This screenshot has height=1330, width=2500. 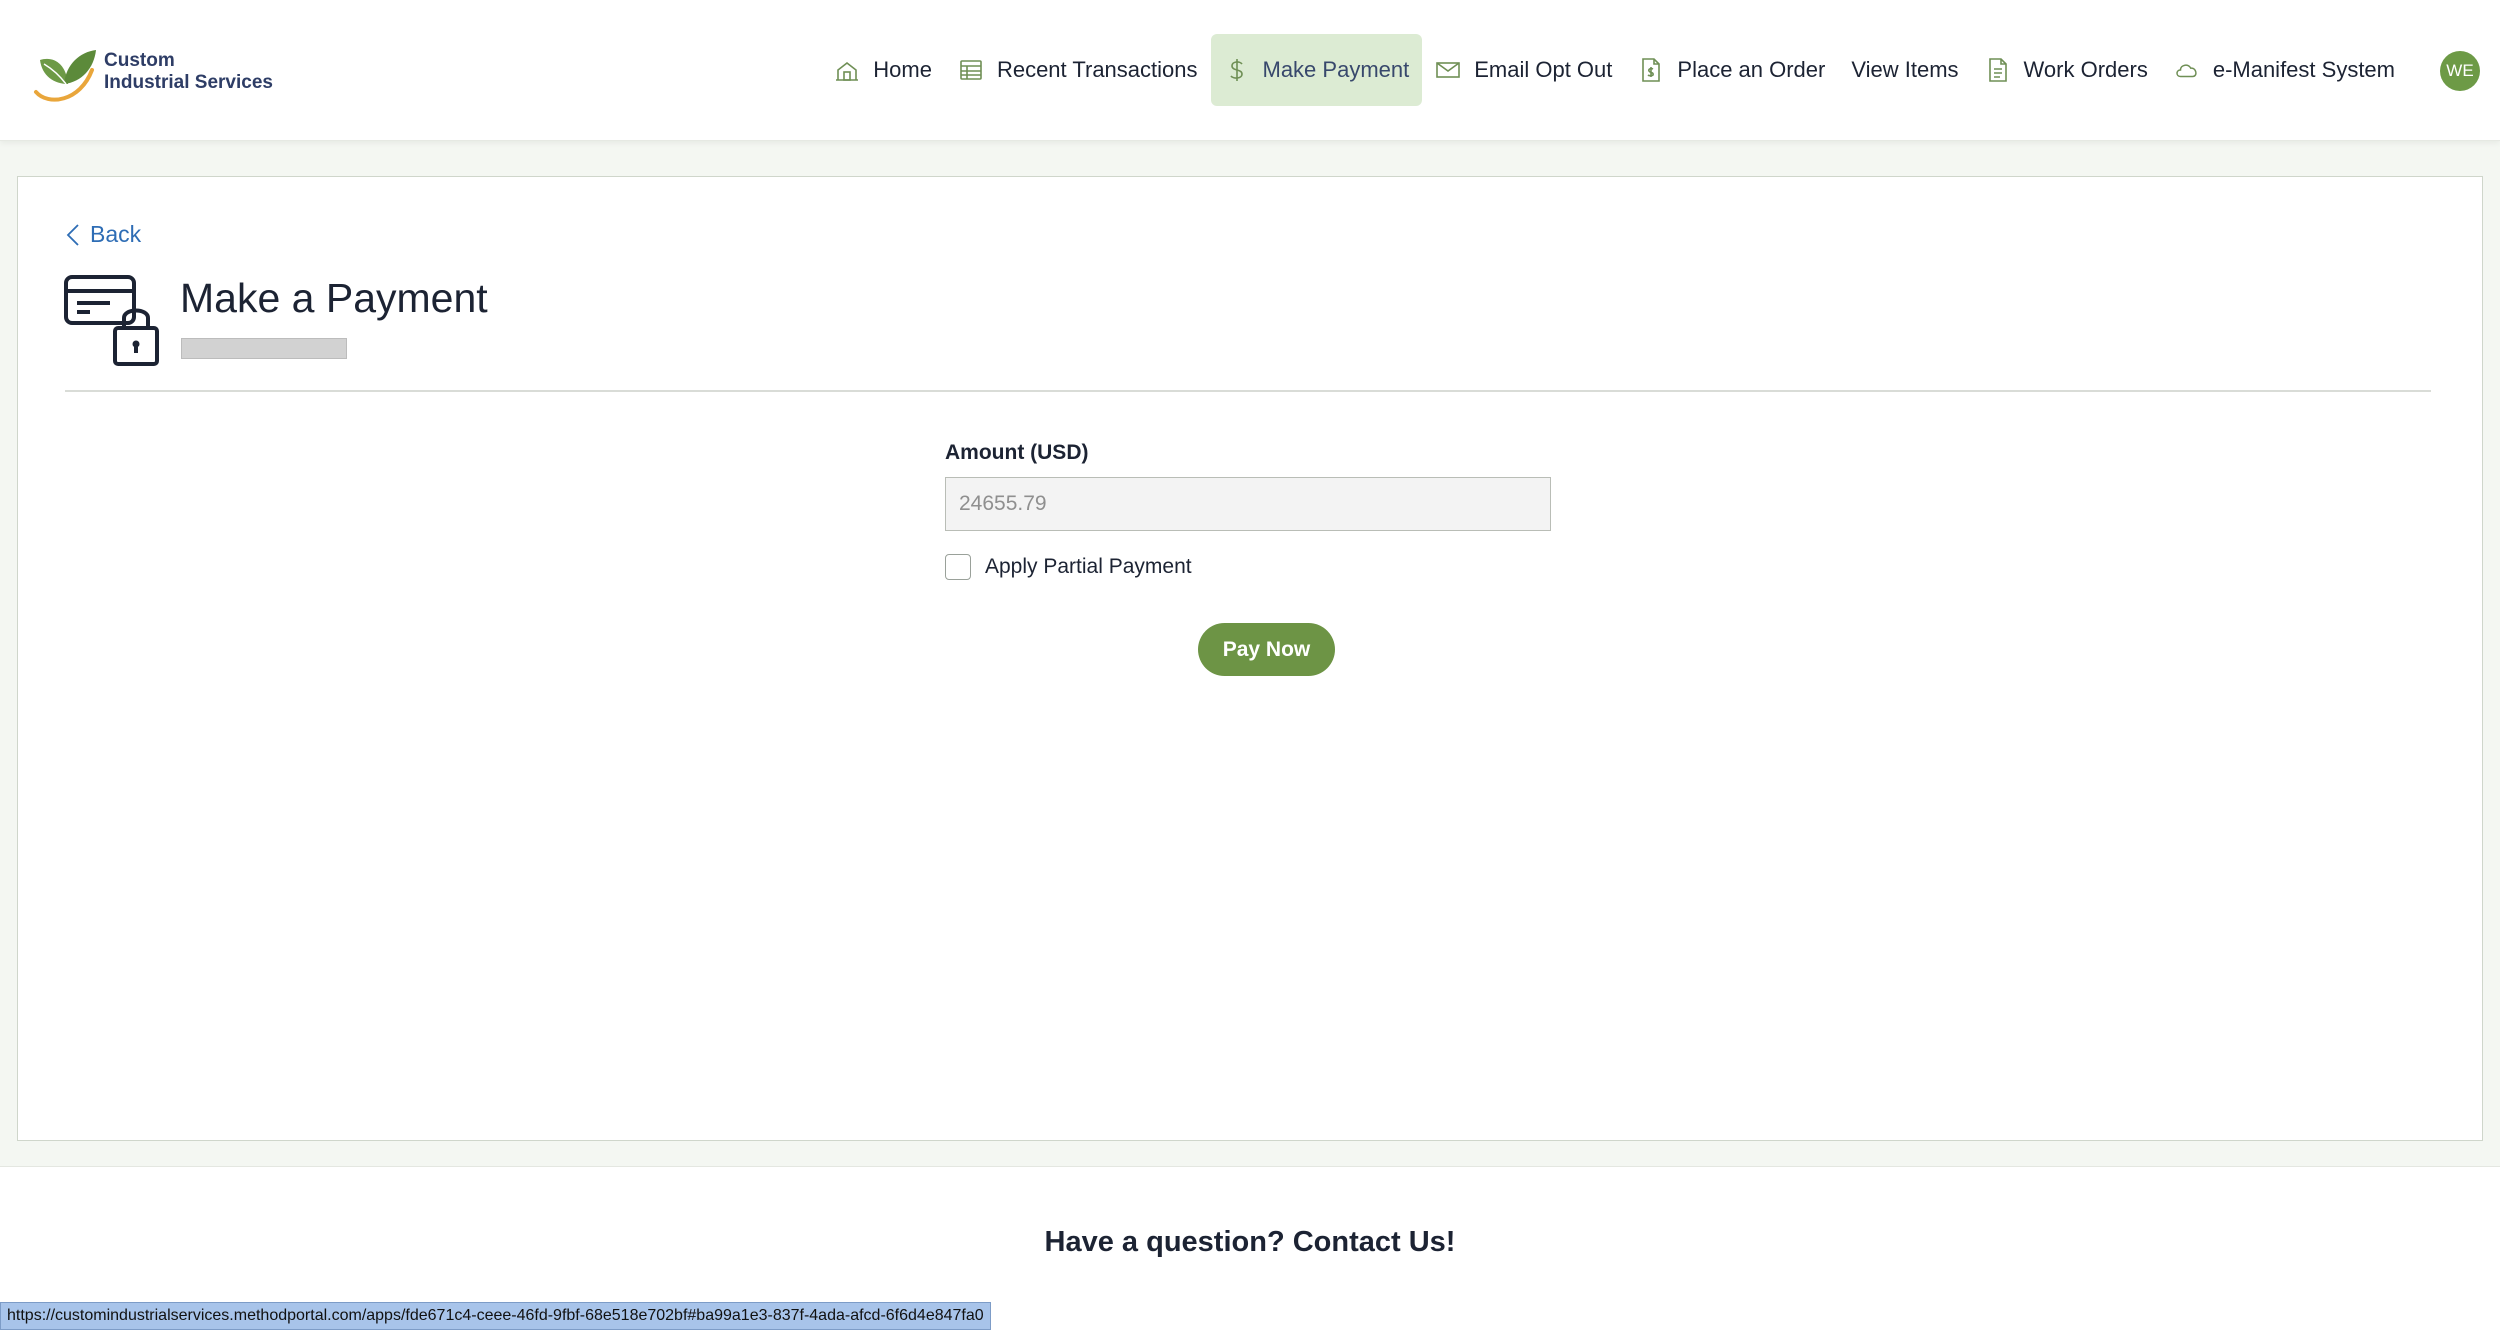 I want to click on nav-item-email-opt-out: Email Opt Out, so click(x=1523, y=70).